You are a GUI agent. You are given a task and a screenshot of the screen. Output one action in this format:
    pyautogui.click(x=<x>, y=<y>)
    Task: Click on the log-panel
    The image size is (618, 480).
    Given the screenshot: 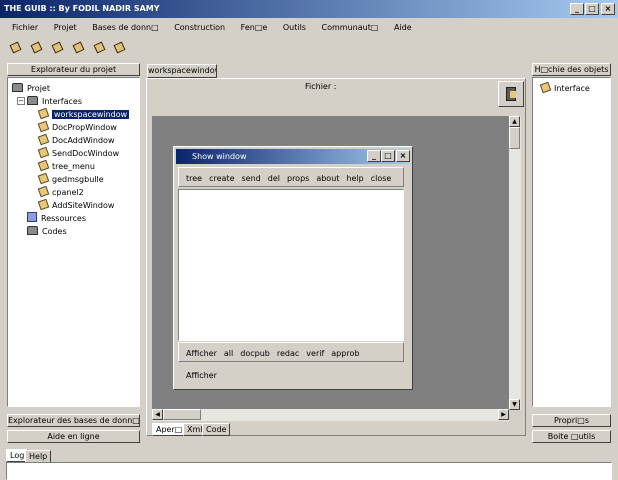 What is the action you would take?
    pyautogui.click(x=309, y=471)
    